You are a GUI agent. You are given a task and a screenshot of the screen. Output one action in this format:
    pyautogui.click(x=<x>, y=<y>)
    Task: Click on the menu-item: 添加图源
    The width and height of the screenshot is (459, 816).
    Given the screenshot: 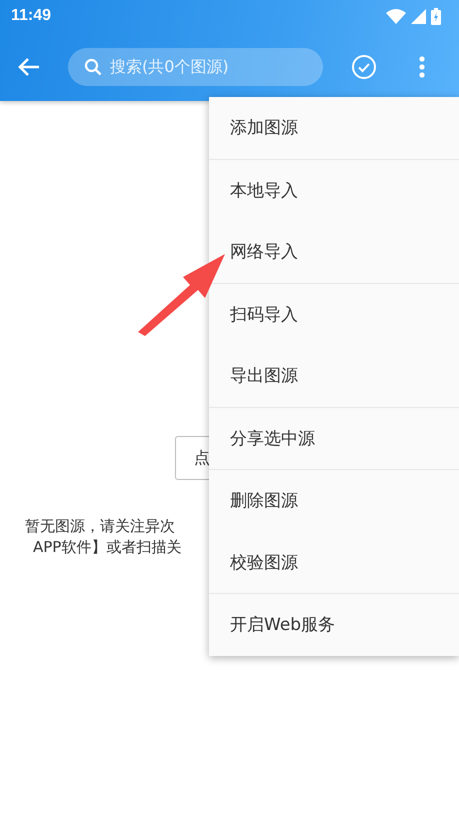 What is the action you would take?
    pyautogui.click(x=334, y=127)
    